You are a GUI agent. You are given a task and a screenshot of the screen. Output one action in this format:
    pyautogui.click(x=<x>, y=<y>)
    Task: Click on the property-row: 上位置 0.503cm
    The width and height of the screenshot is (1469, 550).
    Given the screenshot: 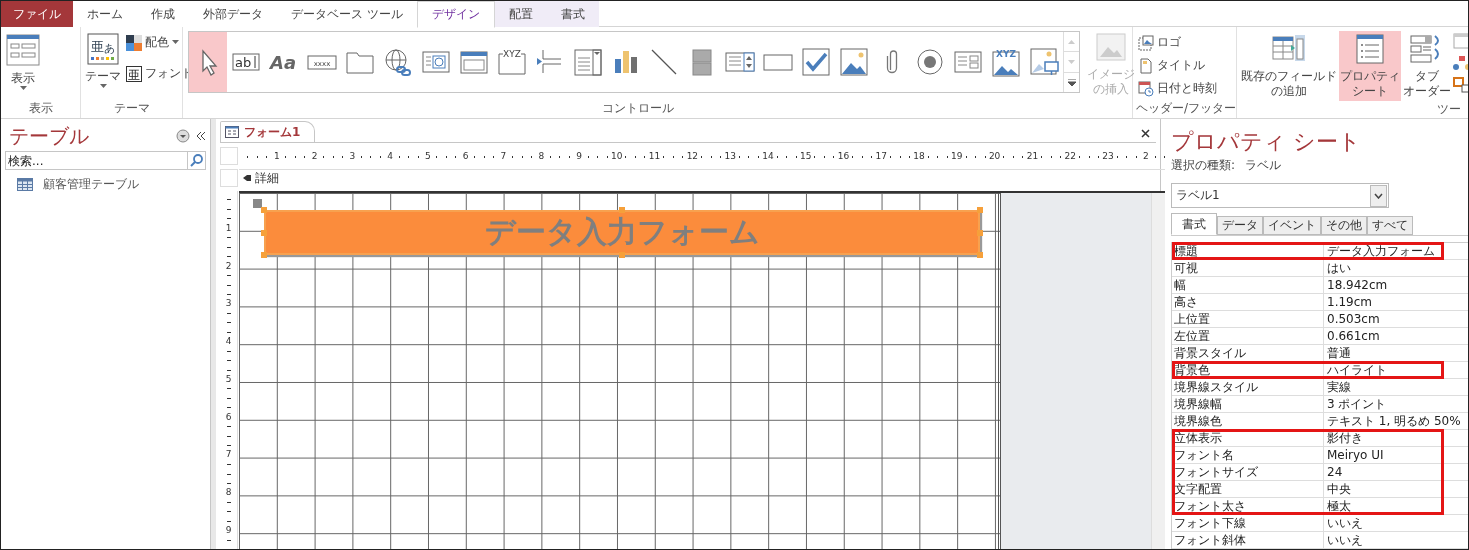 What is the action you would take?
    pyautogui.click(x=1320, y=319)
    